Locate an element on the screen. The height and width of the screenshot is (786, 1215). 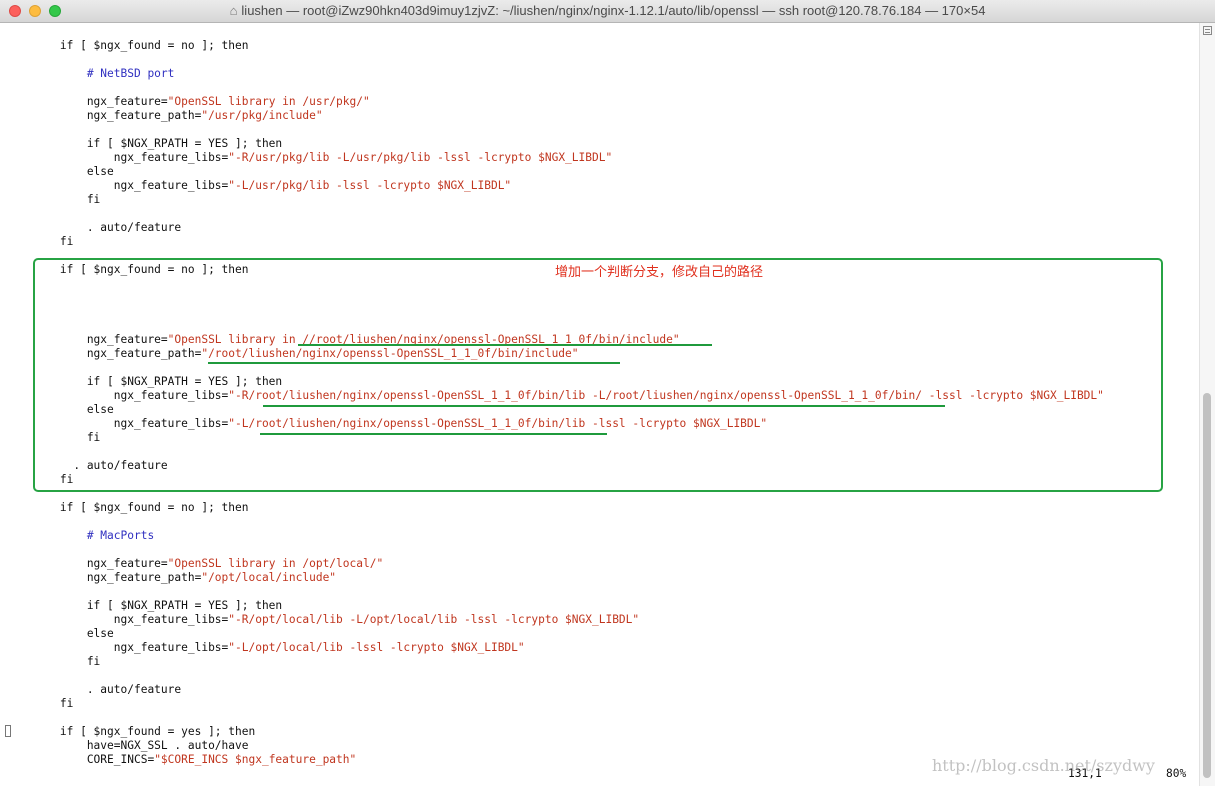
code-text: if [ $ngx_found = yes ]; then is located at coordinates (131, 731).